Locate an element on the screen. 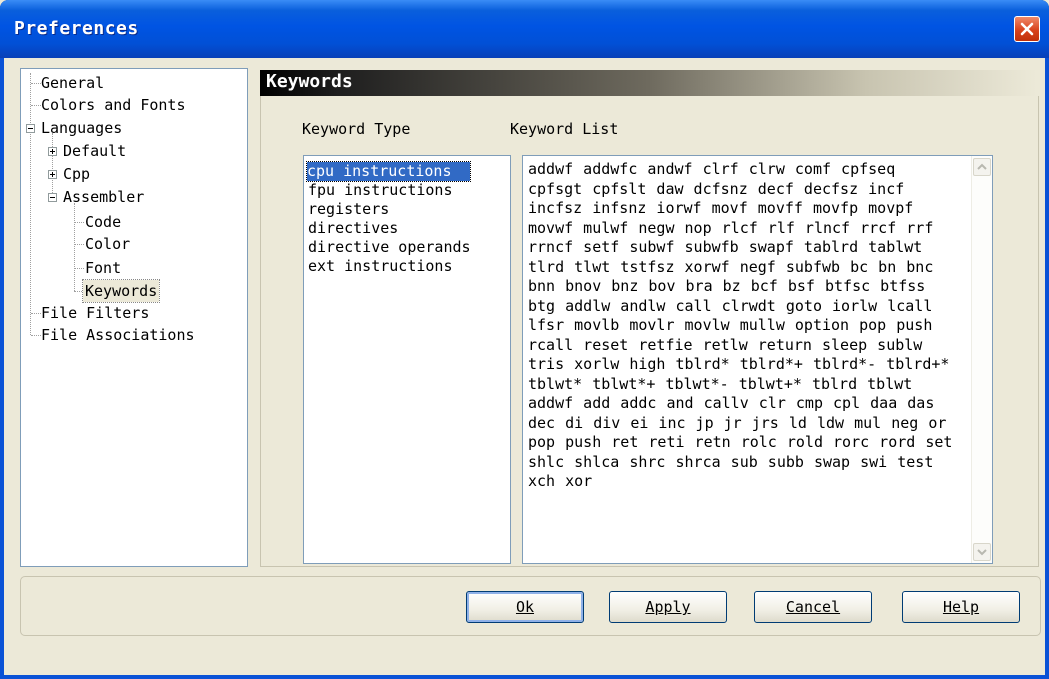  apply-button: Apply is located at coordinates (668, 607).